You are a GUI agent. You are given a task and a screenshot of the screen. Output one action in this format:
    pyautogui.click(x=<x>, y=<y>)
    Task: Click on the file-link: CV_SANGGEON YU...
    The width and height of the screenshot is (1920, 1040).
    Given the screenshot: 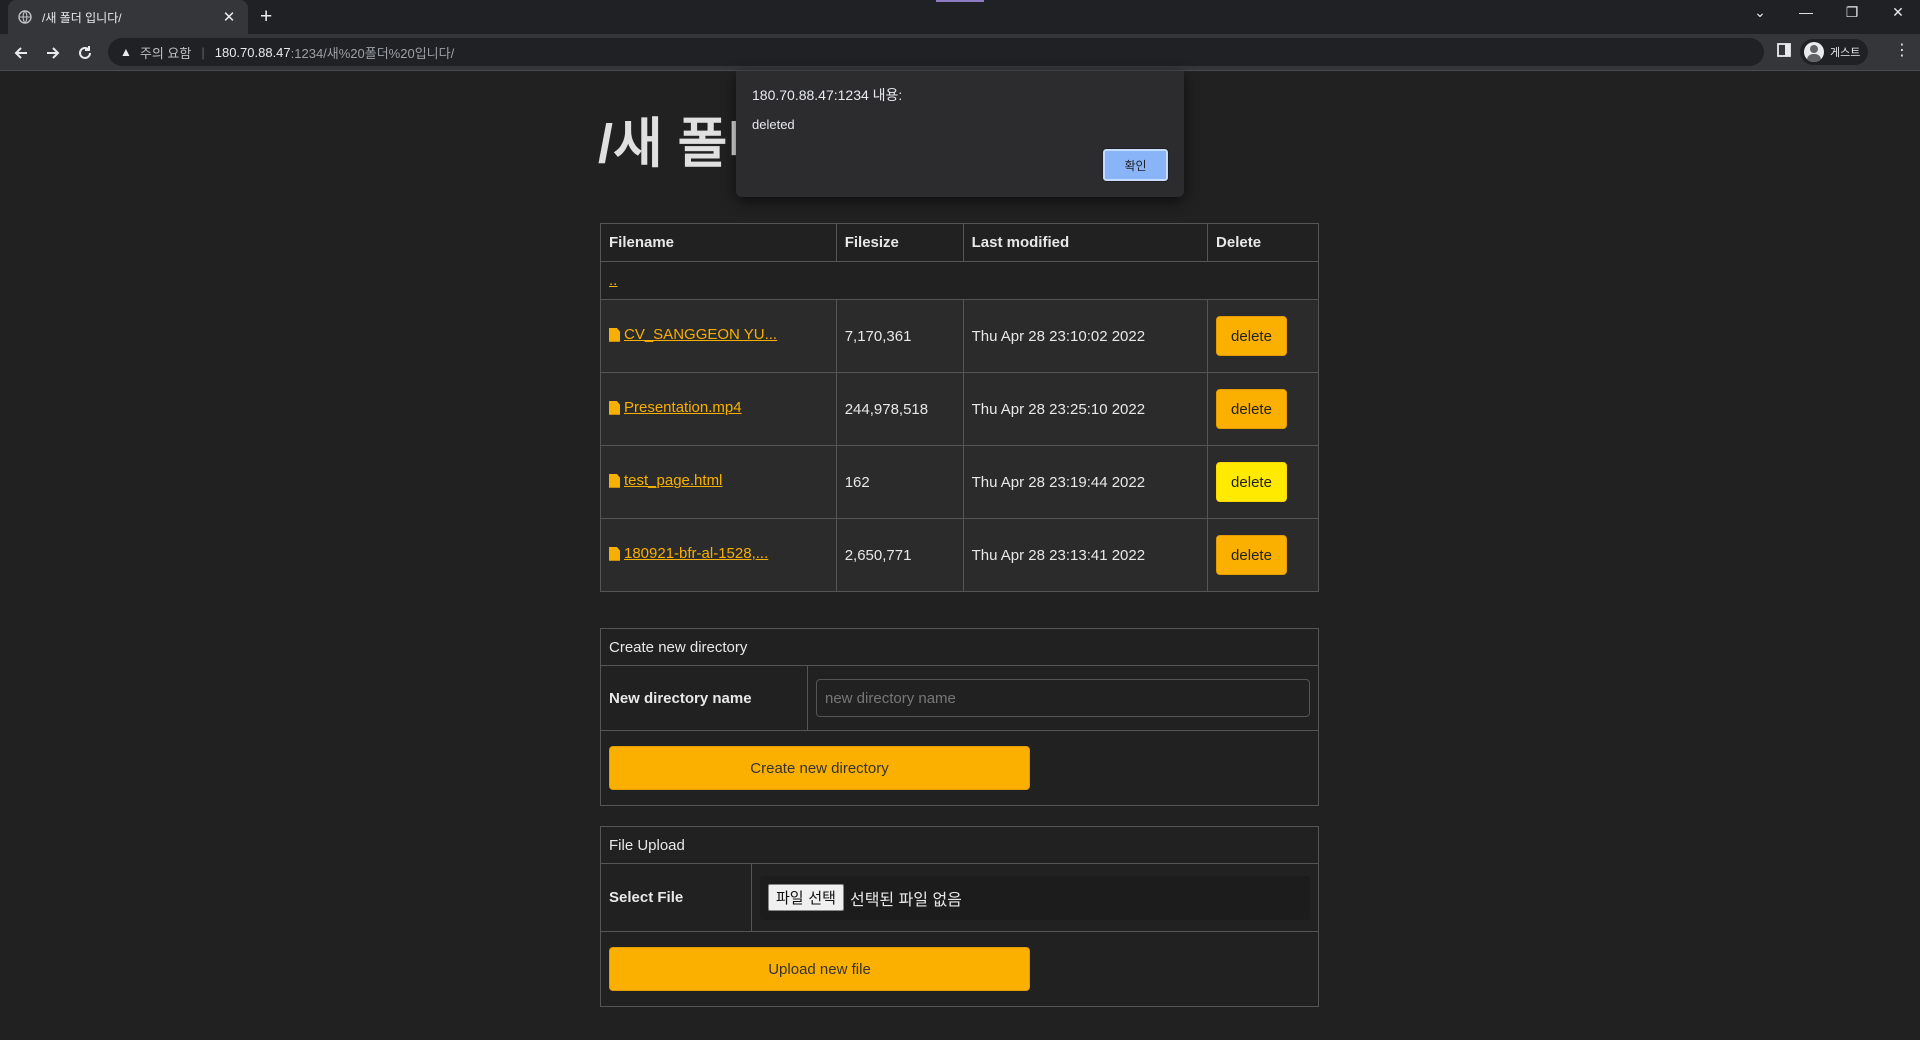 What is the action you would take?
    pyautogui.click(x=693, y=334)
    